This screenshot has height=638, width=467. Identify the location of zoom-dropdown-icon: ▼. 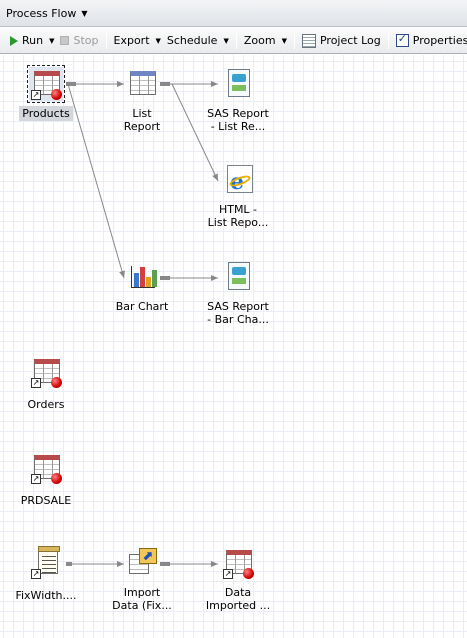
(284, 40).